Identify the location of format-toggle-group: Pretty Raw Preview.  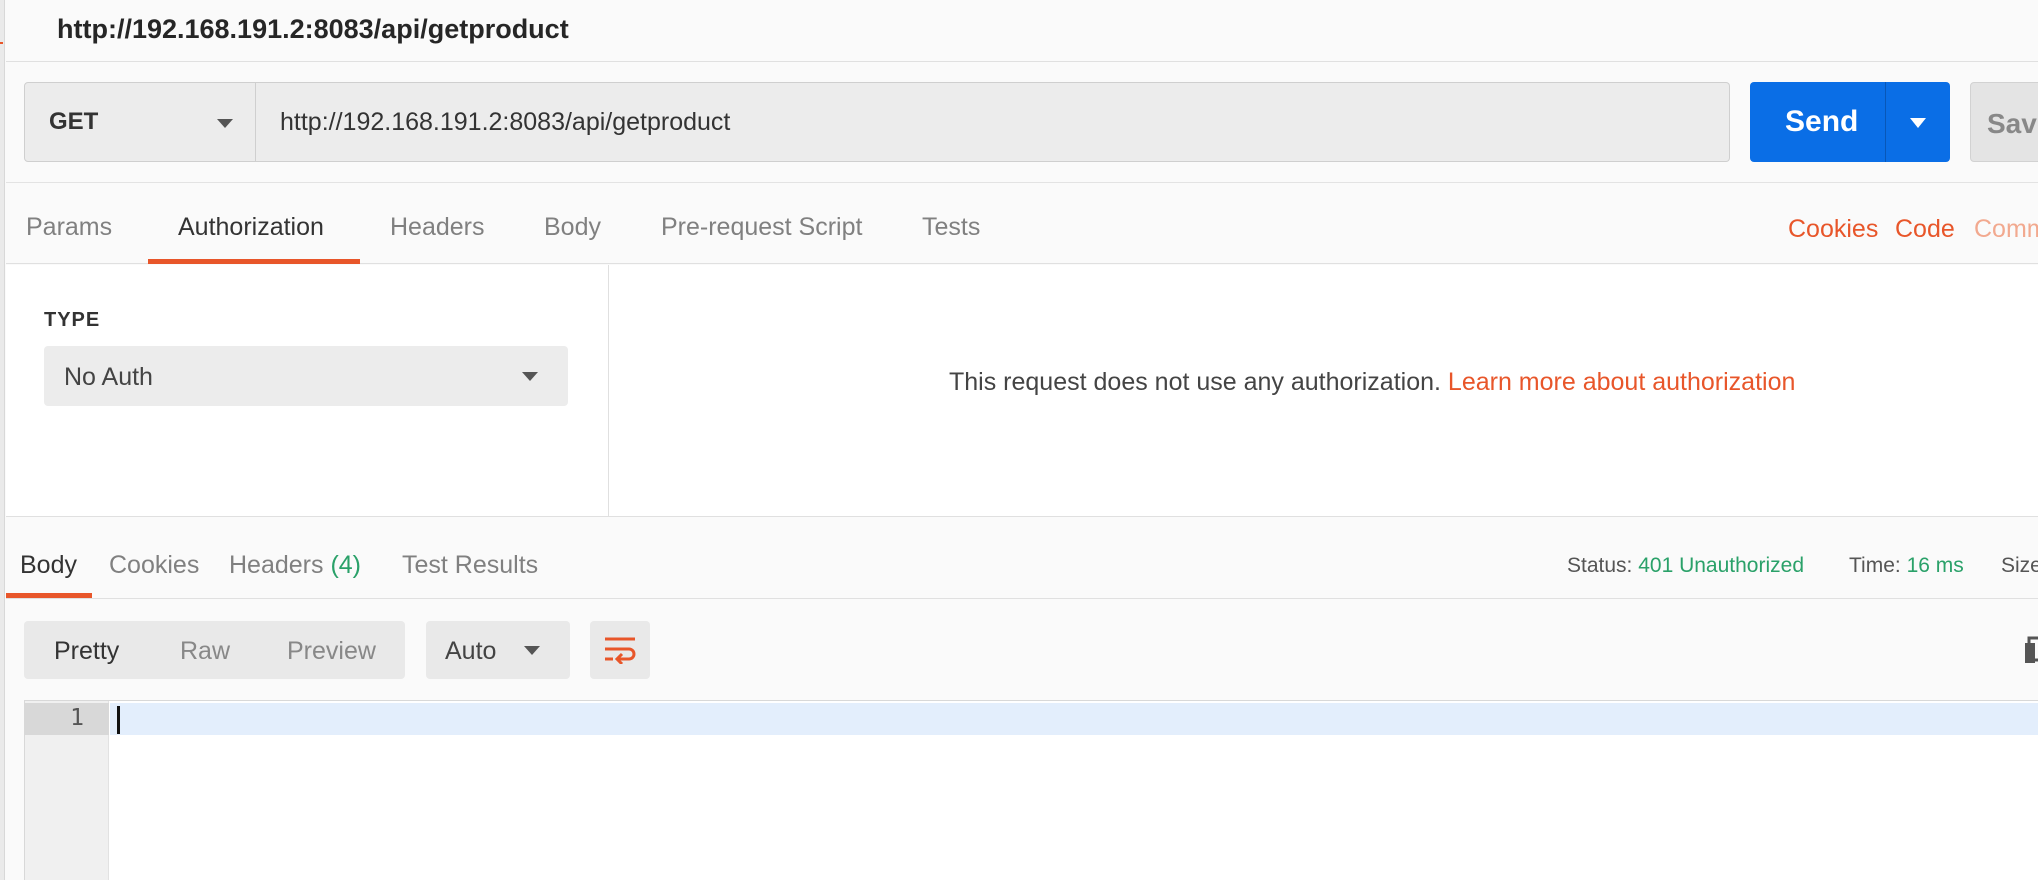
(214, 650).